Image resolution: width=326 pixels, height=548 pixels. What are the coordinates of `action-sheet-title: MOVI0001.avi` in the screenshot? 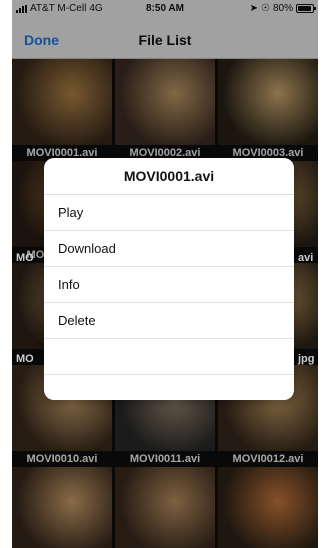 It's located at (169, 176).